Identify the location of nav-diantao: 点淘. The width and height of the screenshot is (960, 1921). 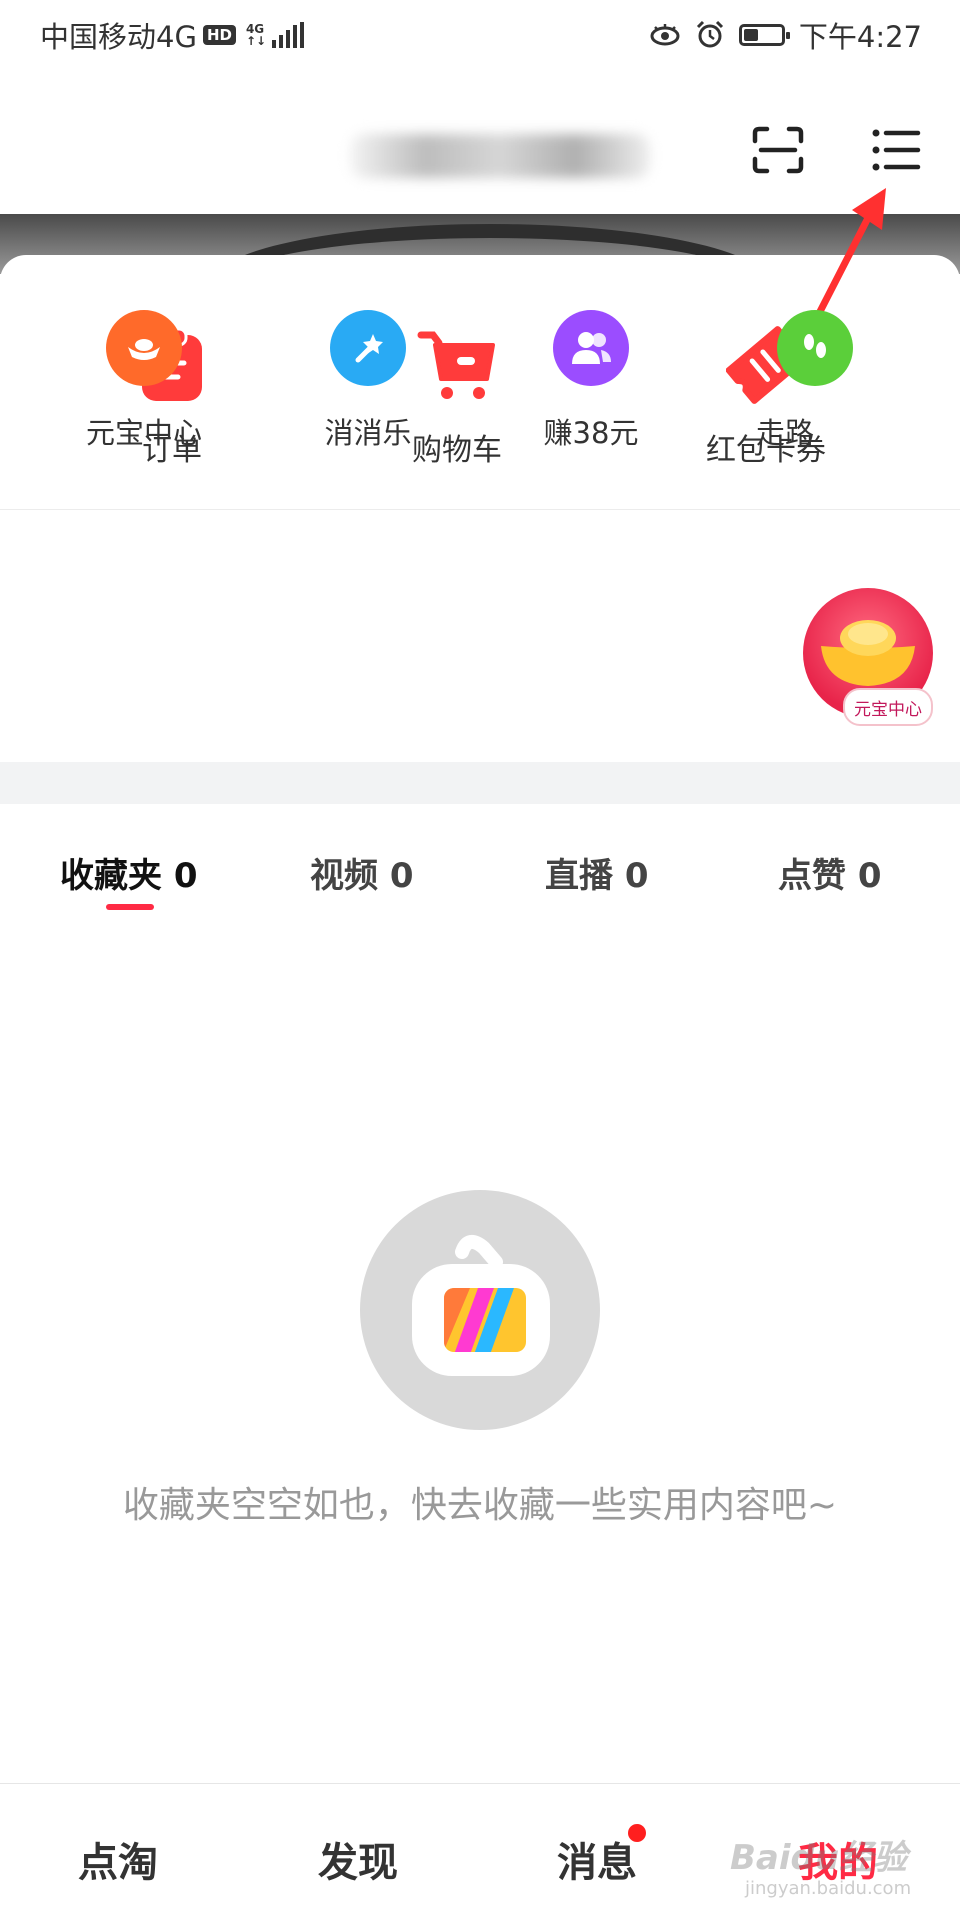
(118, 1859).